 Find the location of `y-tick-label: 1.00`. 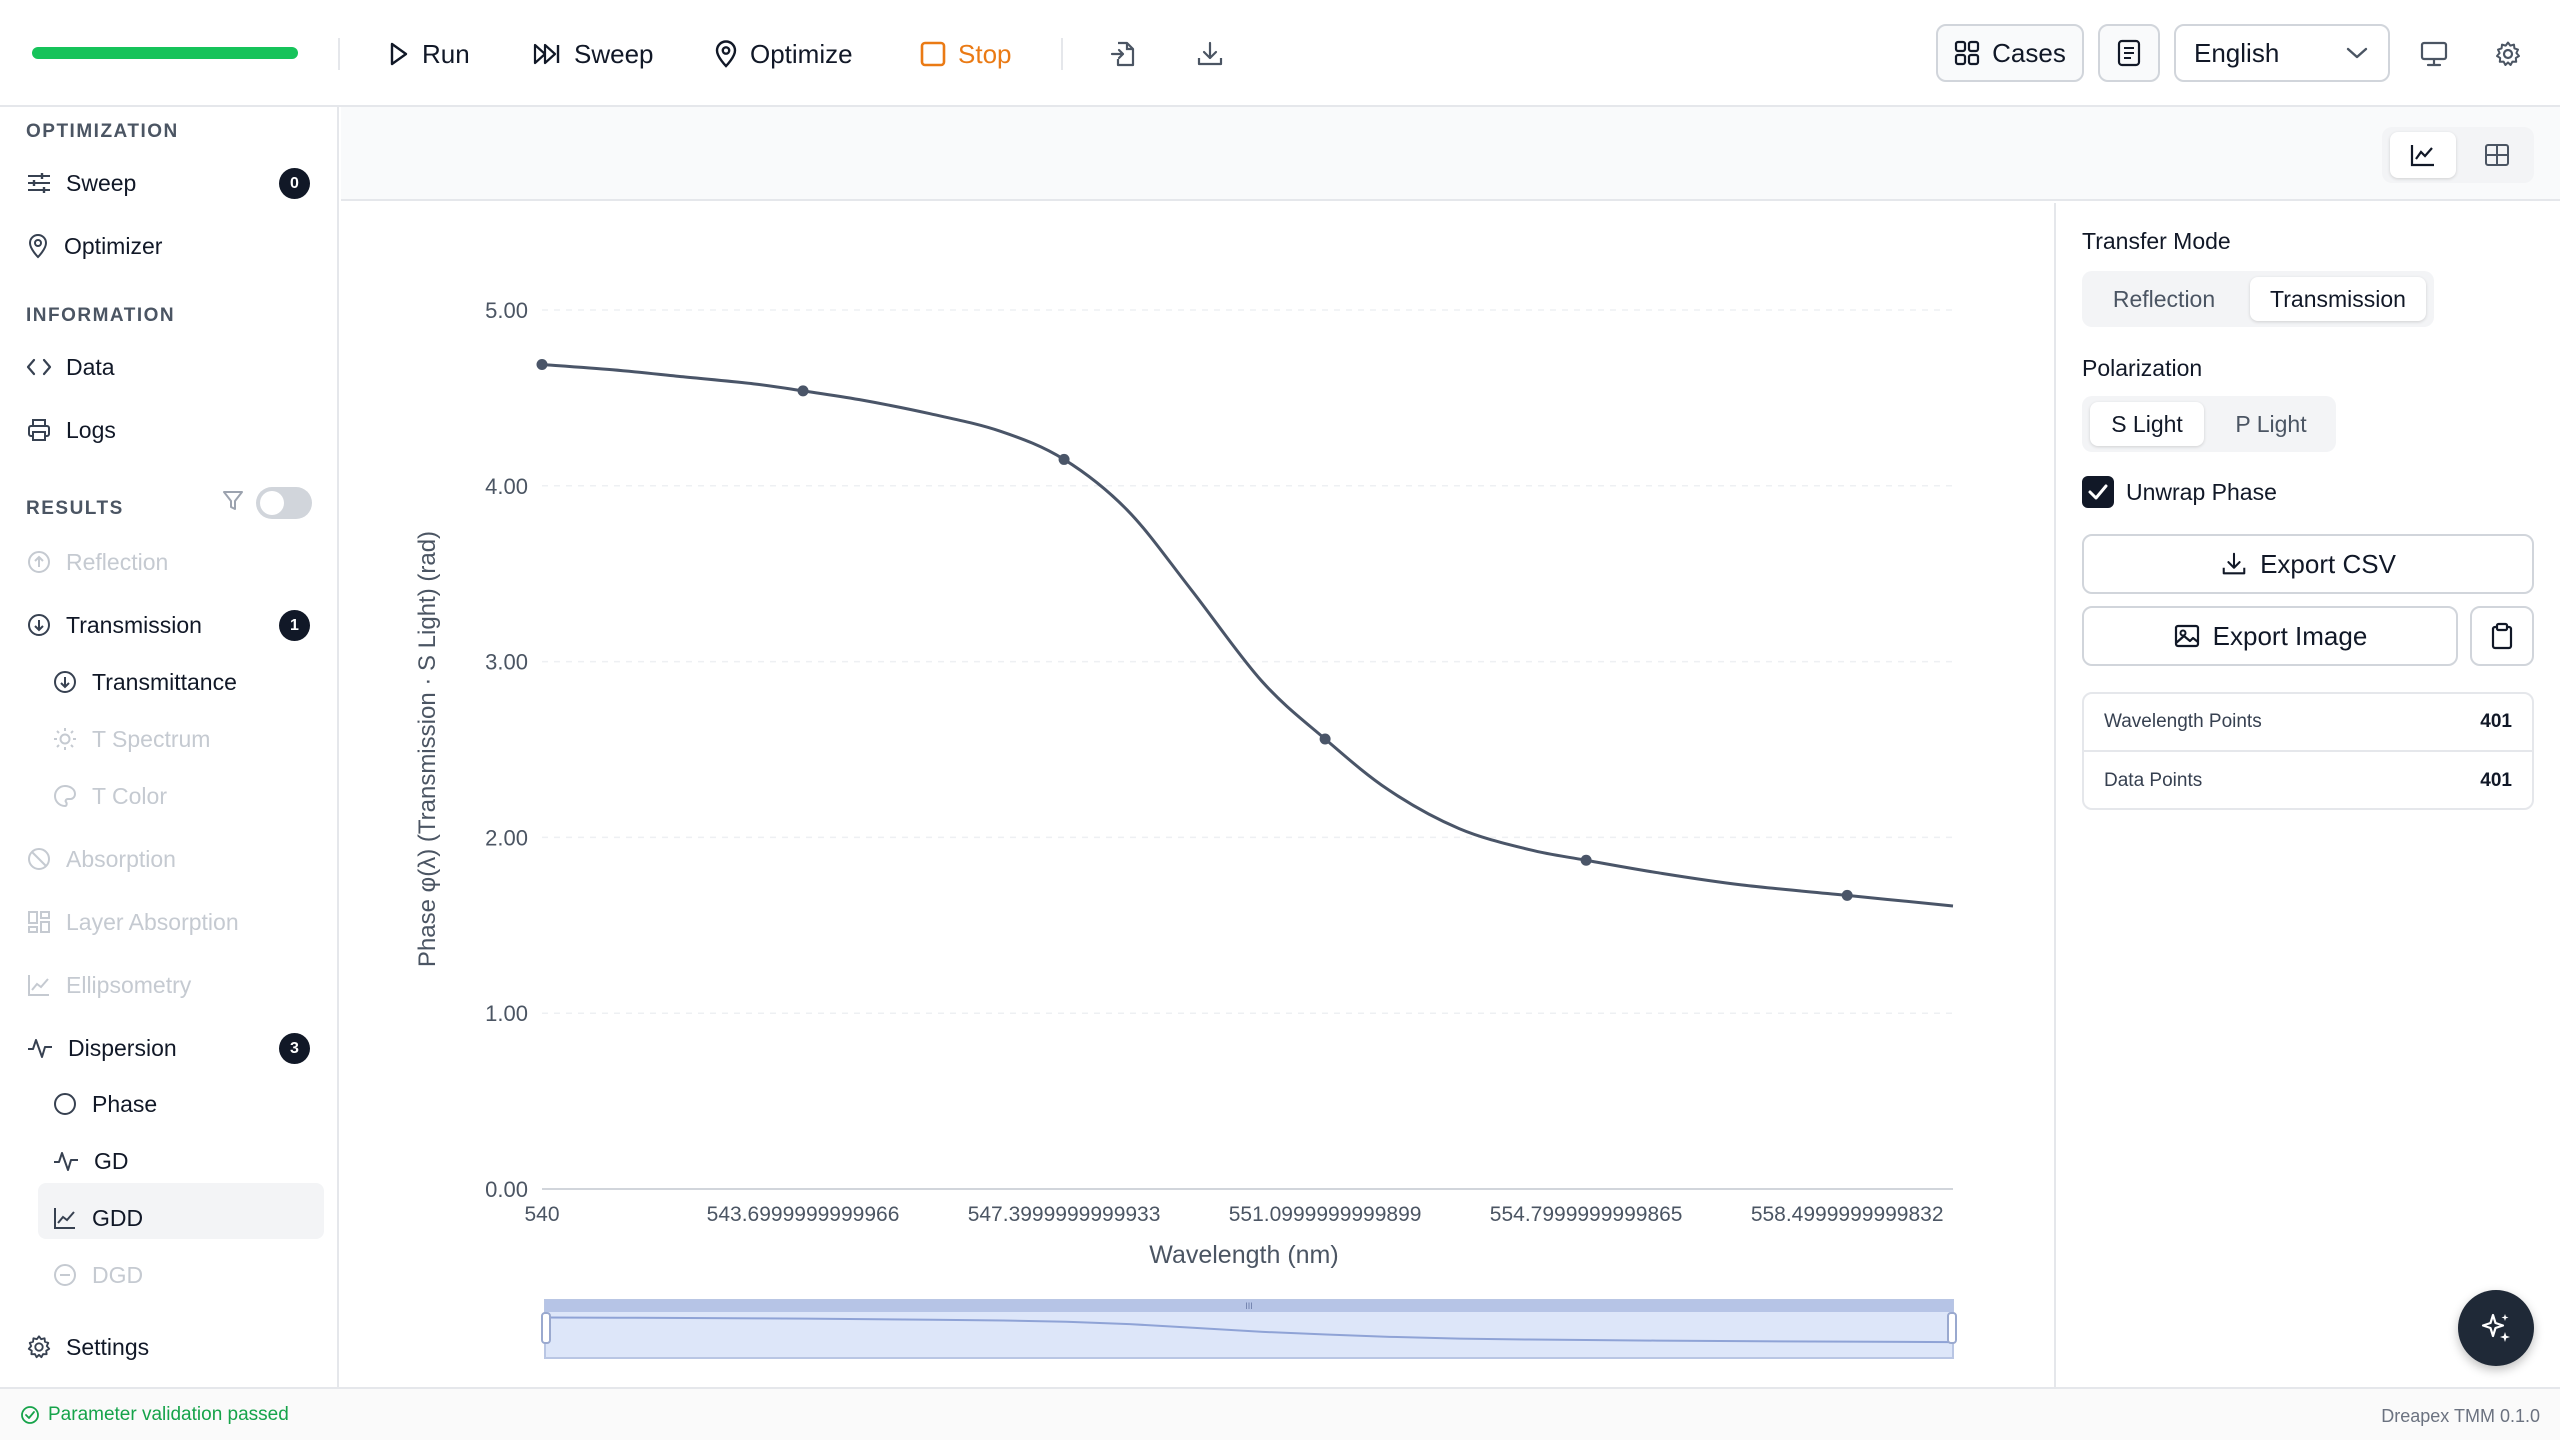

y-tick-label: 1.00 is located at coordinates (506, 1013).